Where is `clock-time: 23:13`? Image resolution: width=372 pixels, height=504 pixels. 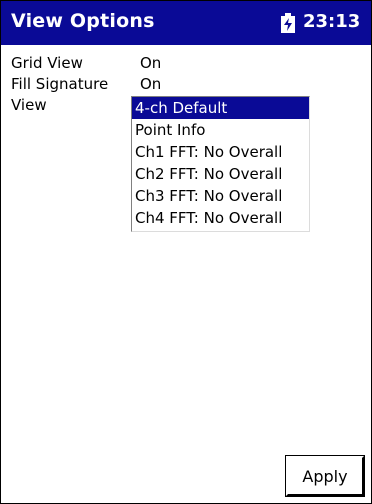
clock-time: 23:13 is located at coordinates (332, 21).